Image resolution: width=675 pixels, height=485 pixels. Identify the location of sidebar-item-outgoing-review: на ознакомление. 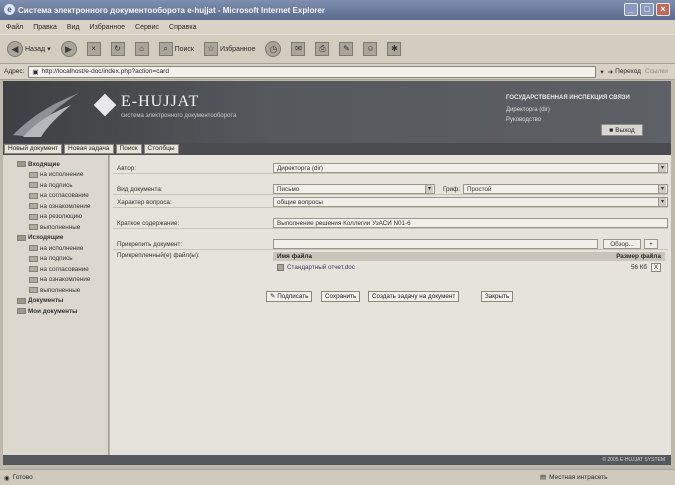
(55, 280).